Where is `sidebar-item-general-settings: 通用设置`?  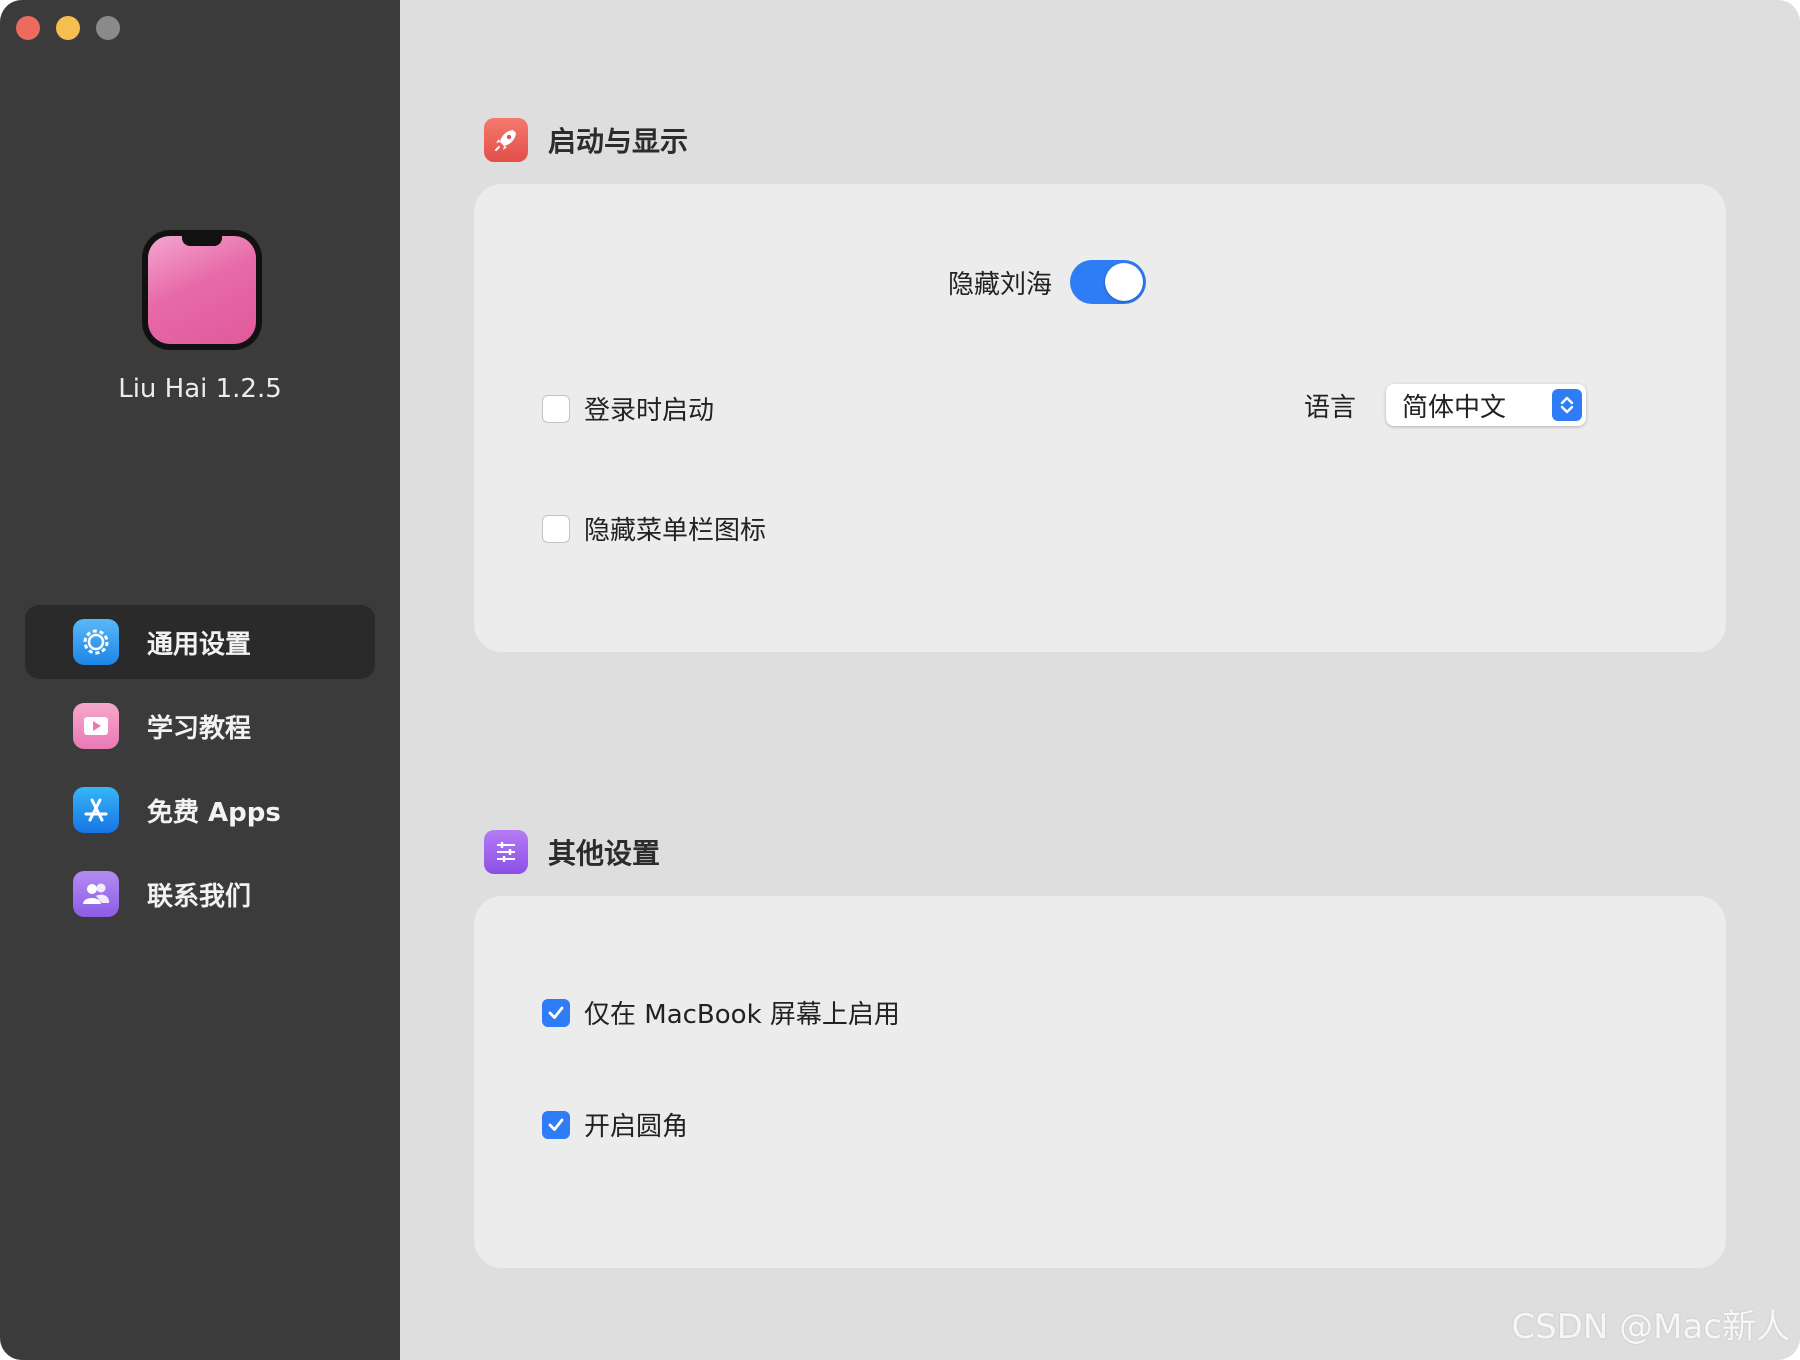 sidebar-item-general-settings: 通用设置 is located at coordinates (200, 642).